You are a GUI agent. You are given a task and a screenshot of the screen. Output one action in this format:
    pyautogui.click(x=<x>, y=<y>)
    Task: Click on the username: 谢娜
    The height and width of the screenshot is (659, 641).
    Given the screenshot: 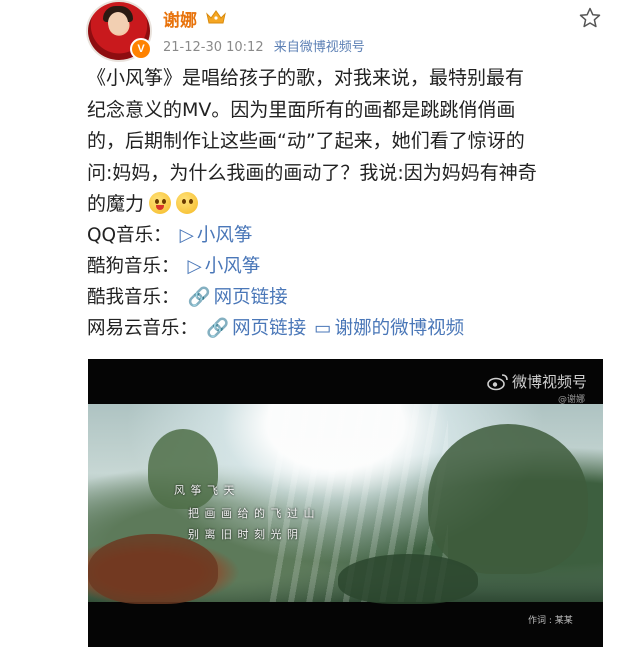 What is the action you would take?
    pyautogui.click(x=180, y=18)
    